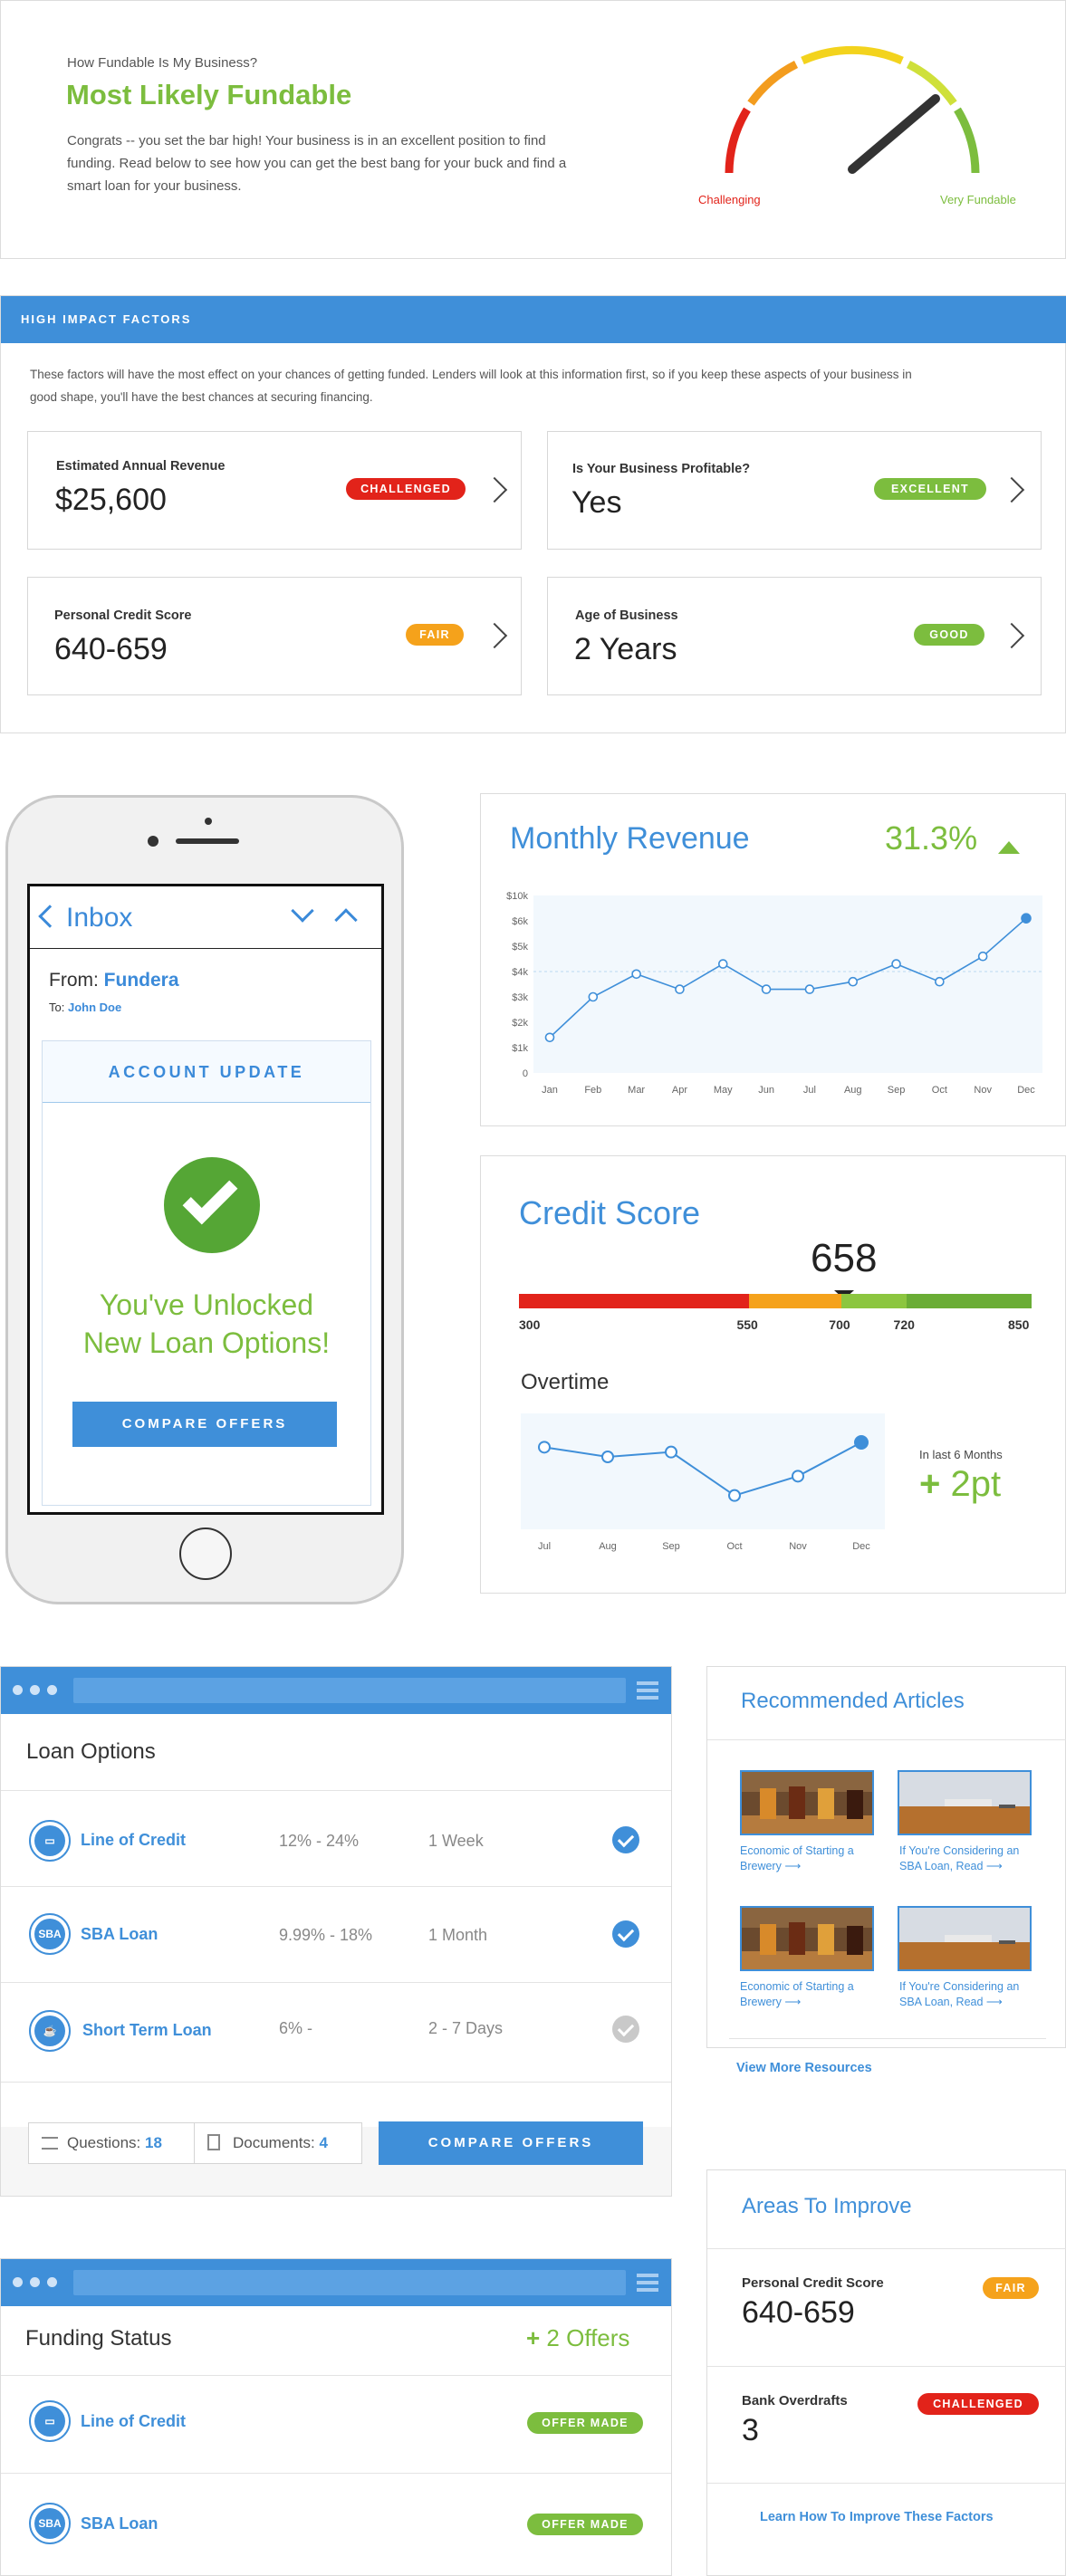 This screenshot has width=1066, height=2576. Describe the element at coordinates (336, 2032) in the screenshot. I see `loan-row-short-term: ☕ Short Term Loan 6% - 2 - 7 Days` at that location.